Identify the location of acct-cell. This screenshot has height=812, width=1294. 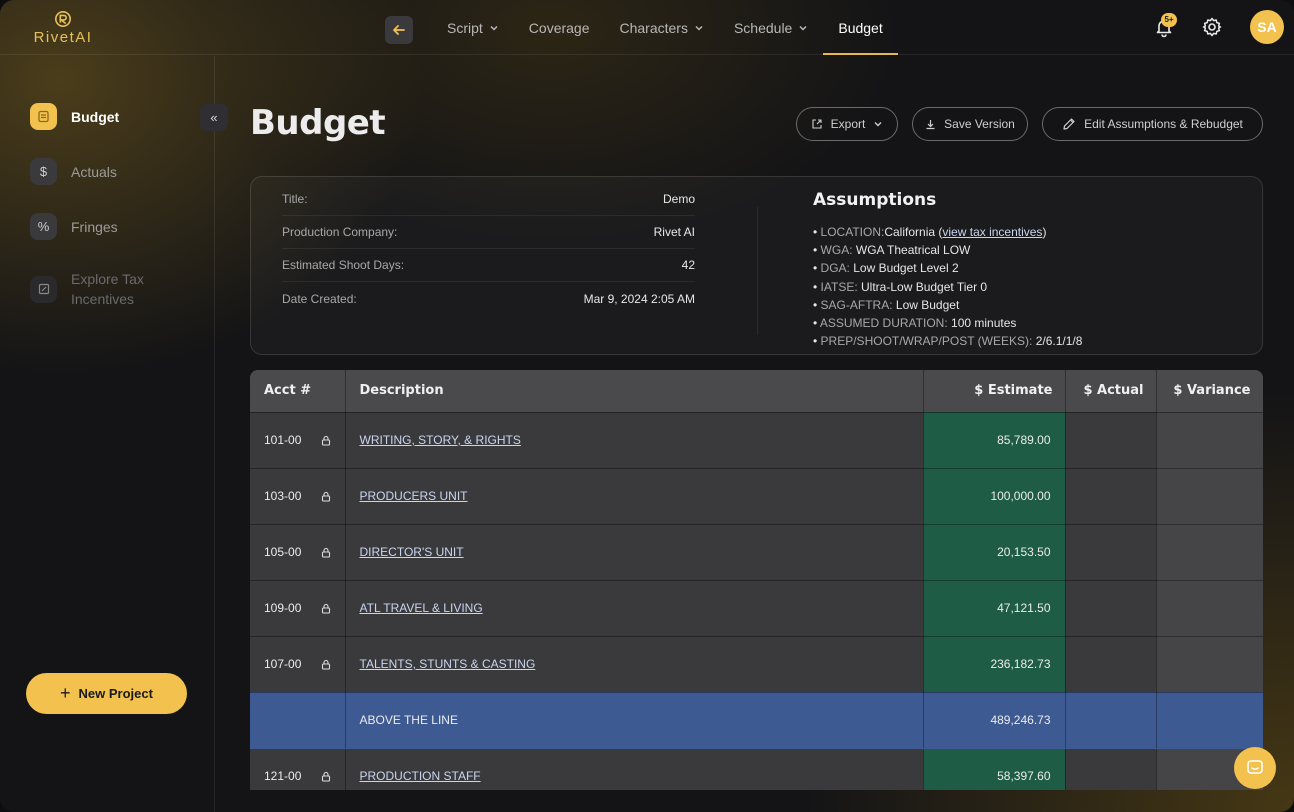
(298, 720).